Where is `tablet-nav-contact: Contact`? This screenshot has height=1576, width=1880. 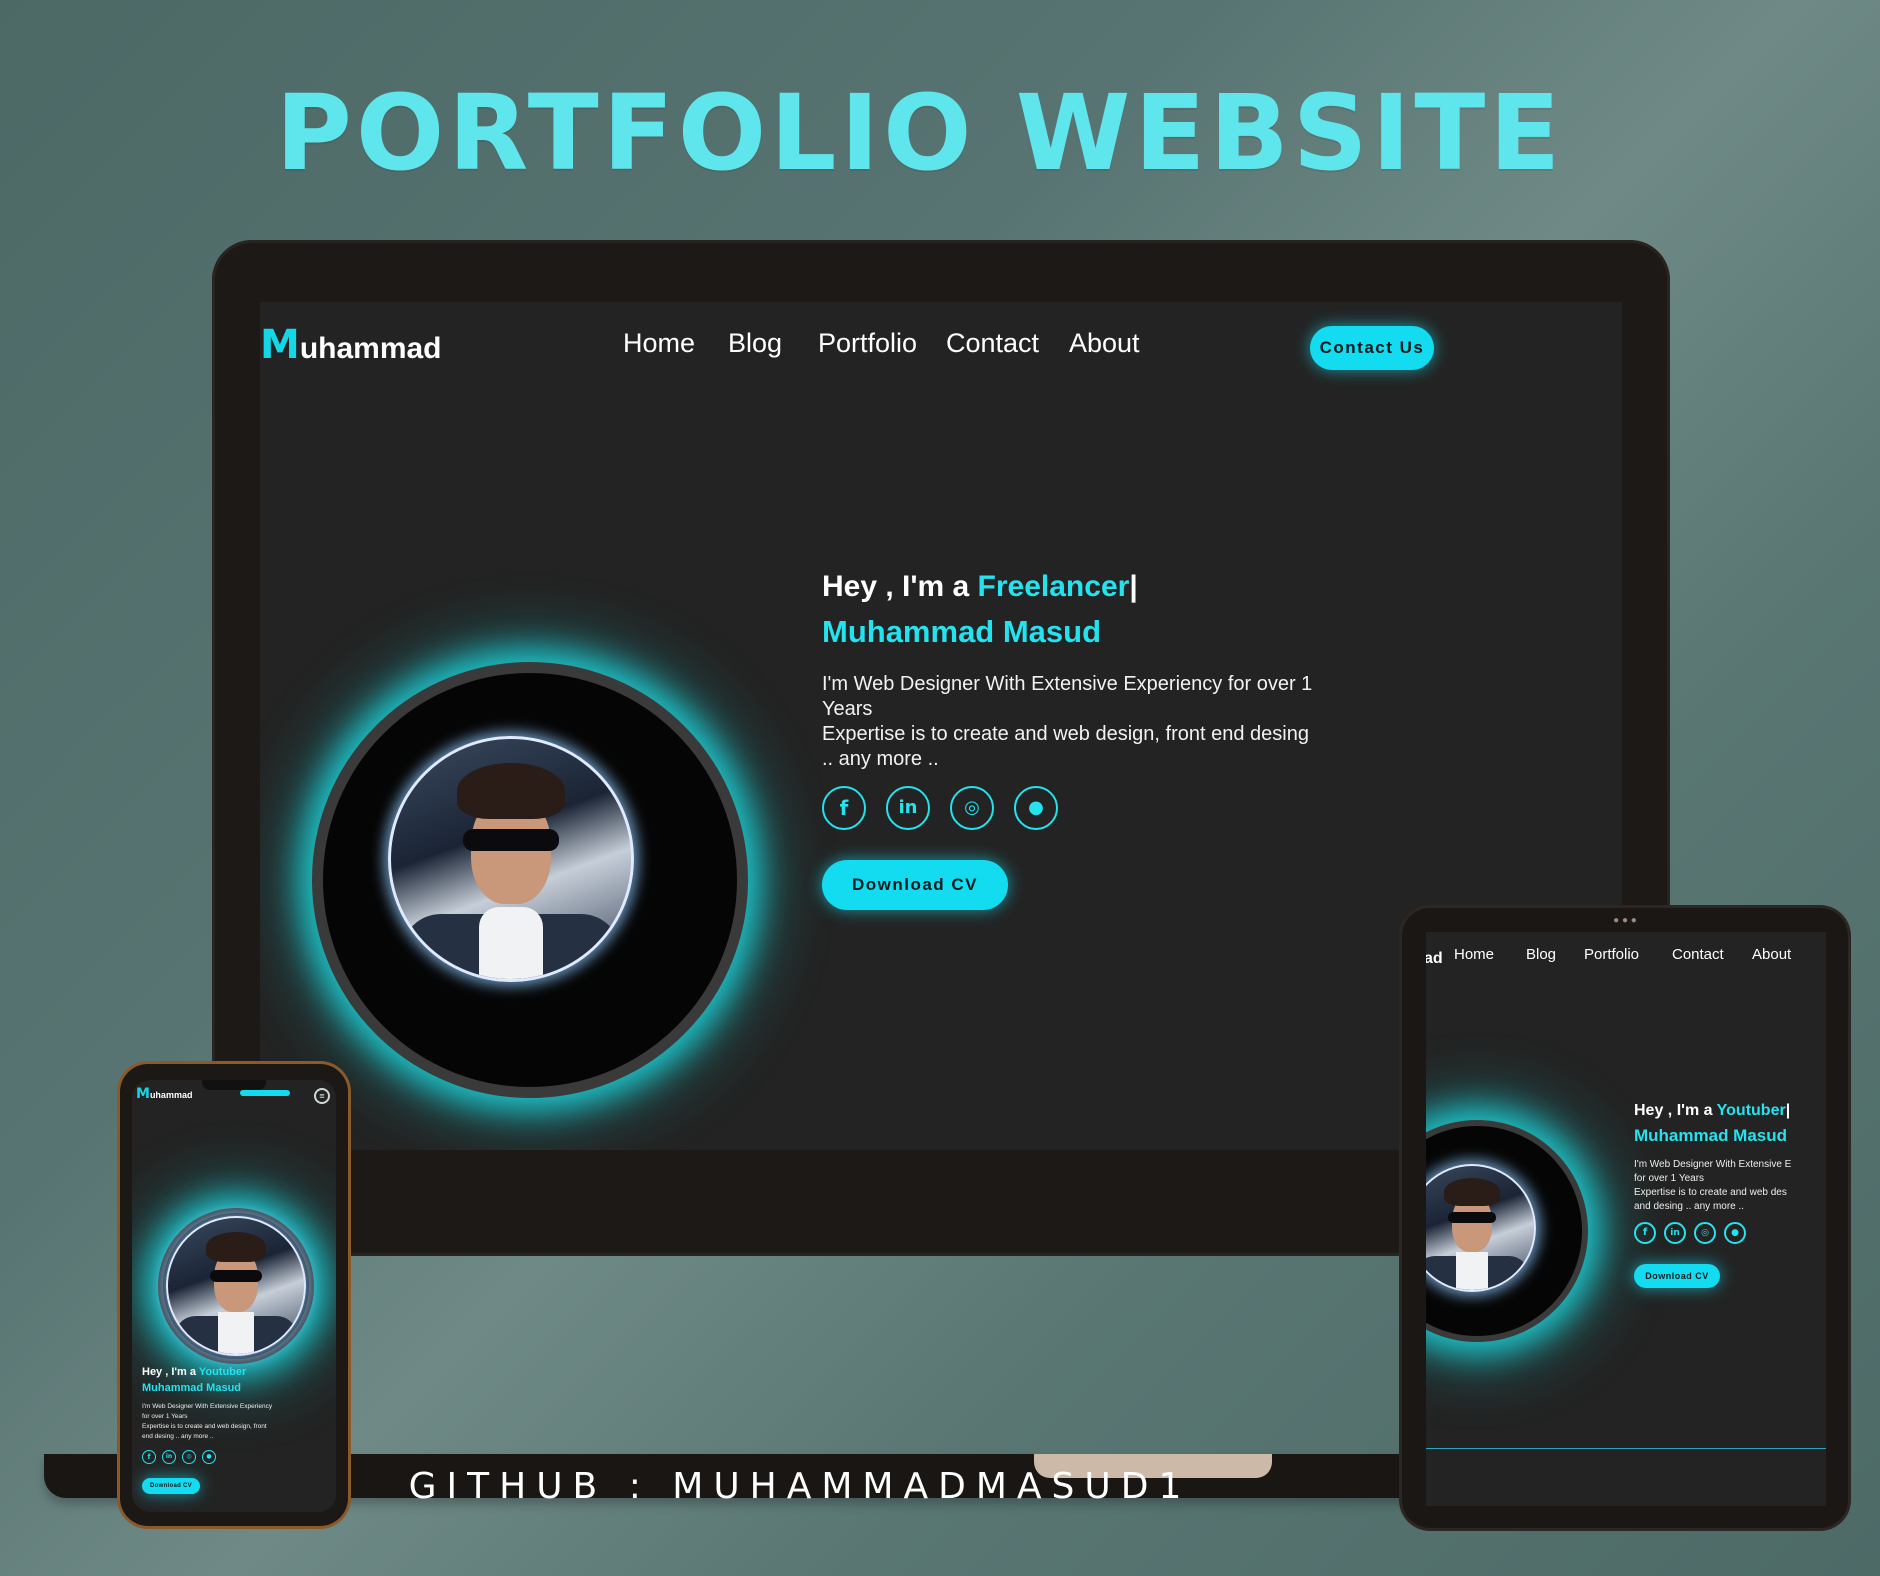
tablet-nav-contact: Contact is located at coordinates (1698, 954).